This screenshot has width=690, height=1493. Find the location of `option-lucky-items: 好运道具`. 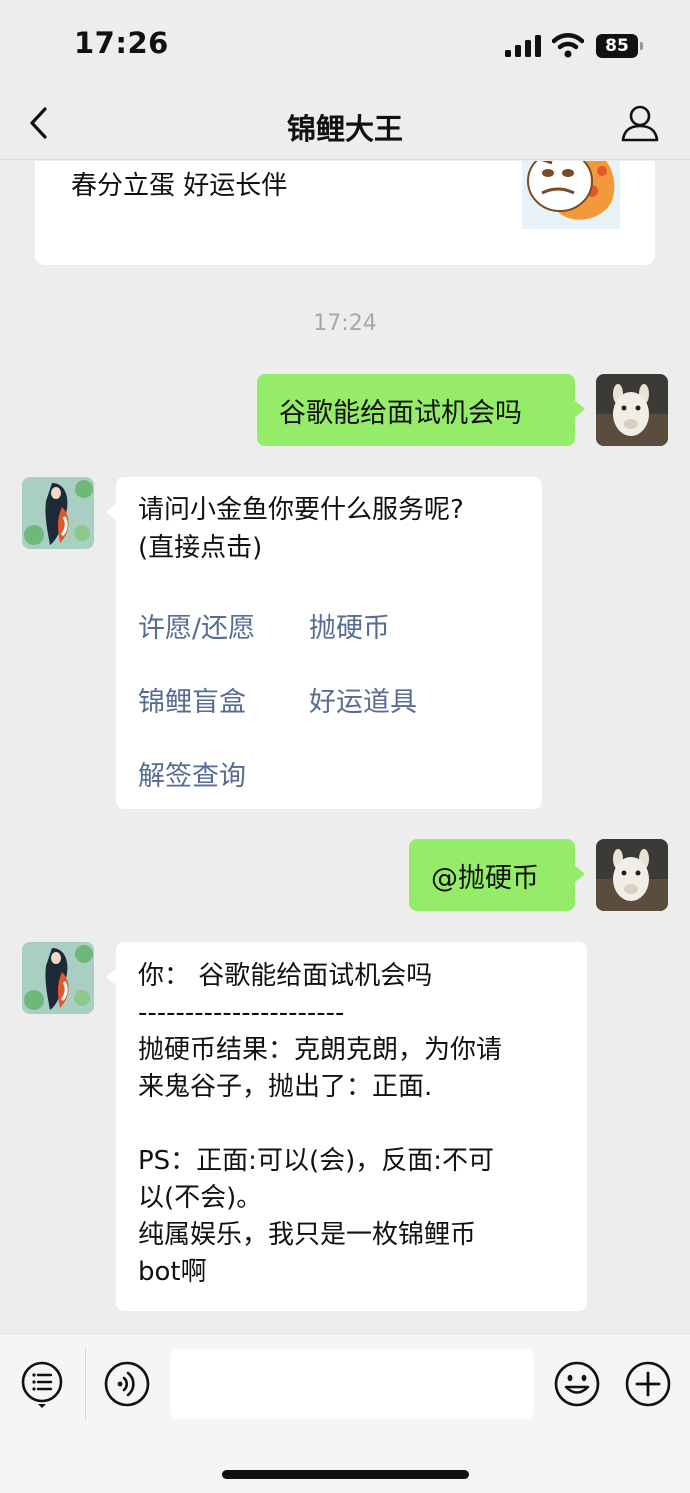

option-lucky-items: 好运道具 is located at coordinates (363, 699).